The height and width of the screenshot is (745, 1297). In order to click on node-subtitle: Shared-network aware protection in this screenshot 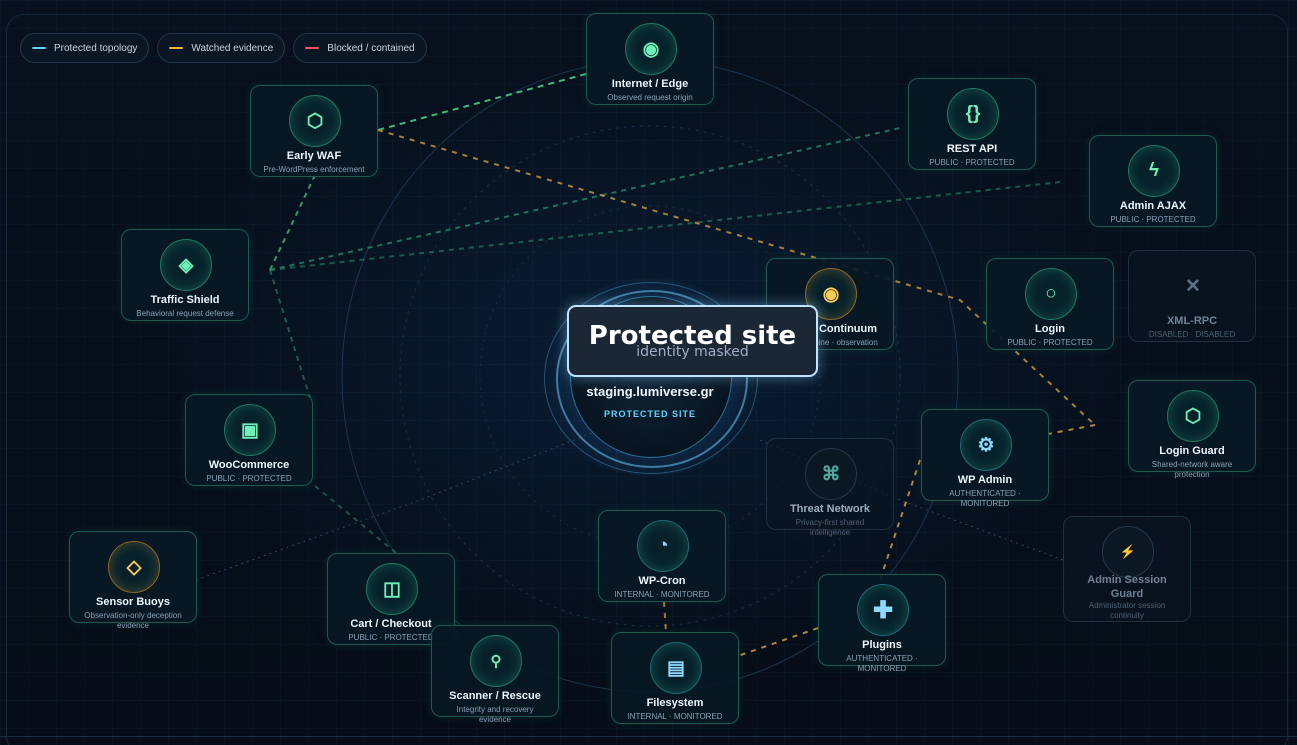, I will do `click(1192, 469)`.